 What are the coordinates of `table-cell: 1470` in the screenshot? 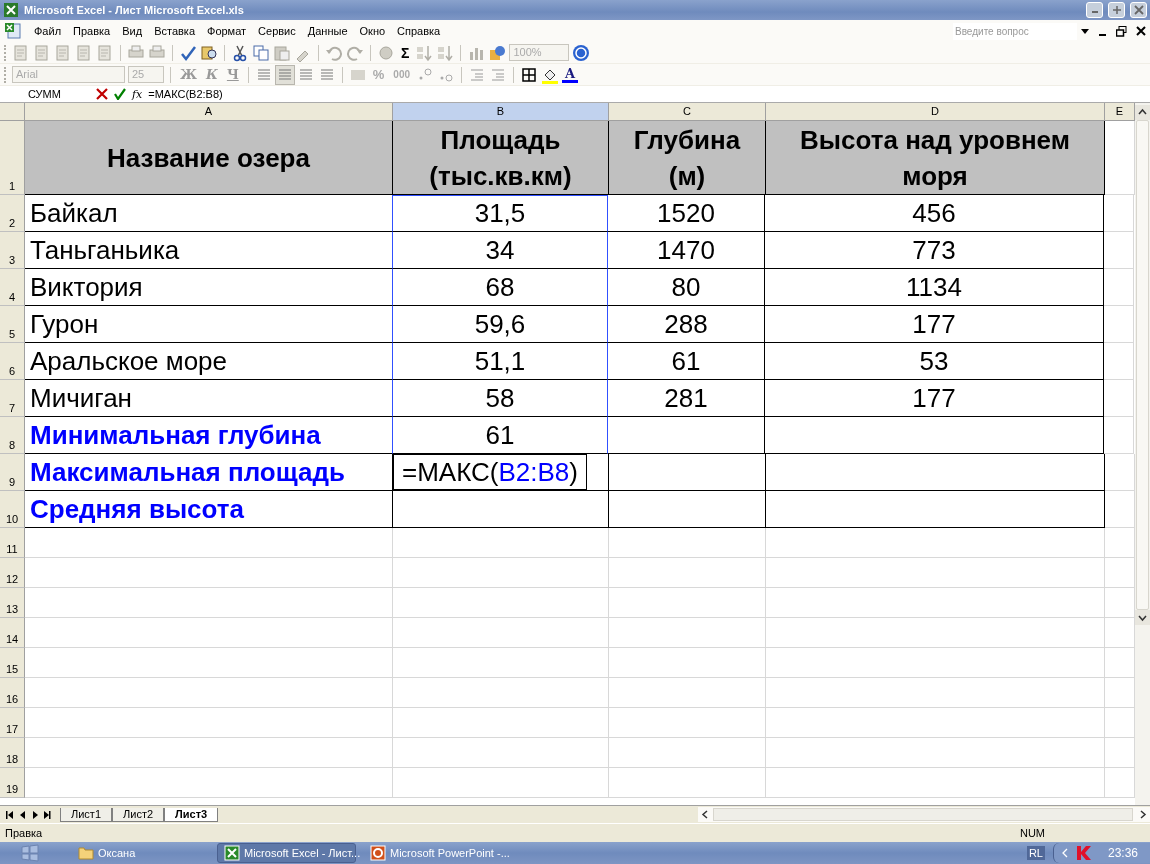 It's located at (686, 250).